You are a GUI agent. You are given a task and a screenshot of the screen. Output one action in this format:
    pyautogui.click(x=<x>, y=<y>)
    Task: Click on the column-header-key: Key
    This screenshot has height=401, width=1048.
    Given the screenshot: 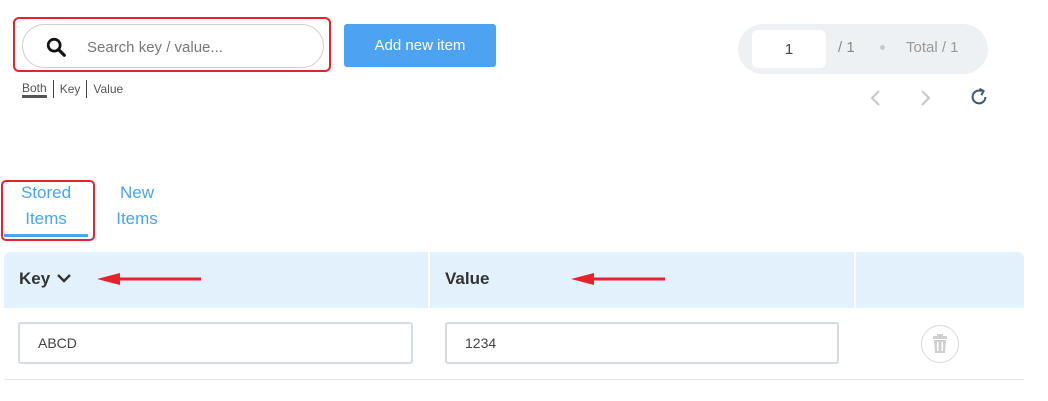 What is the action you would take?
    pyautogui.click(x=34, y=279)
    